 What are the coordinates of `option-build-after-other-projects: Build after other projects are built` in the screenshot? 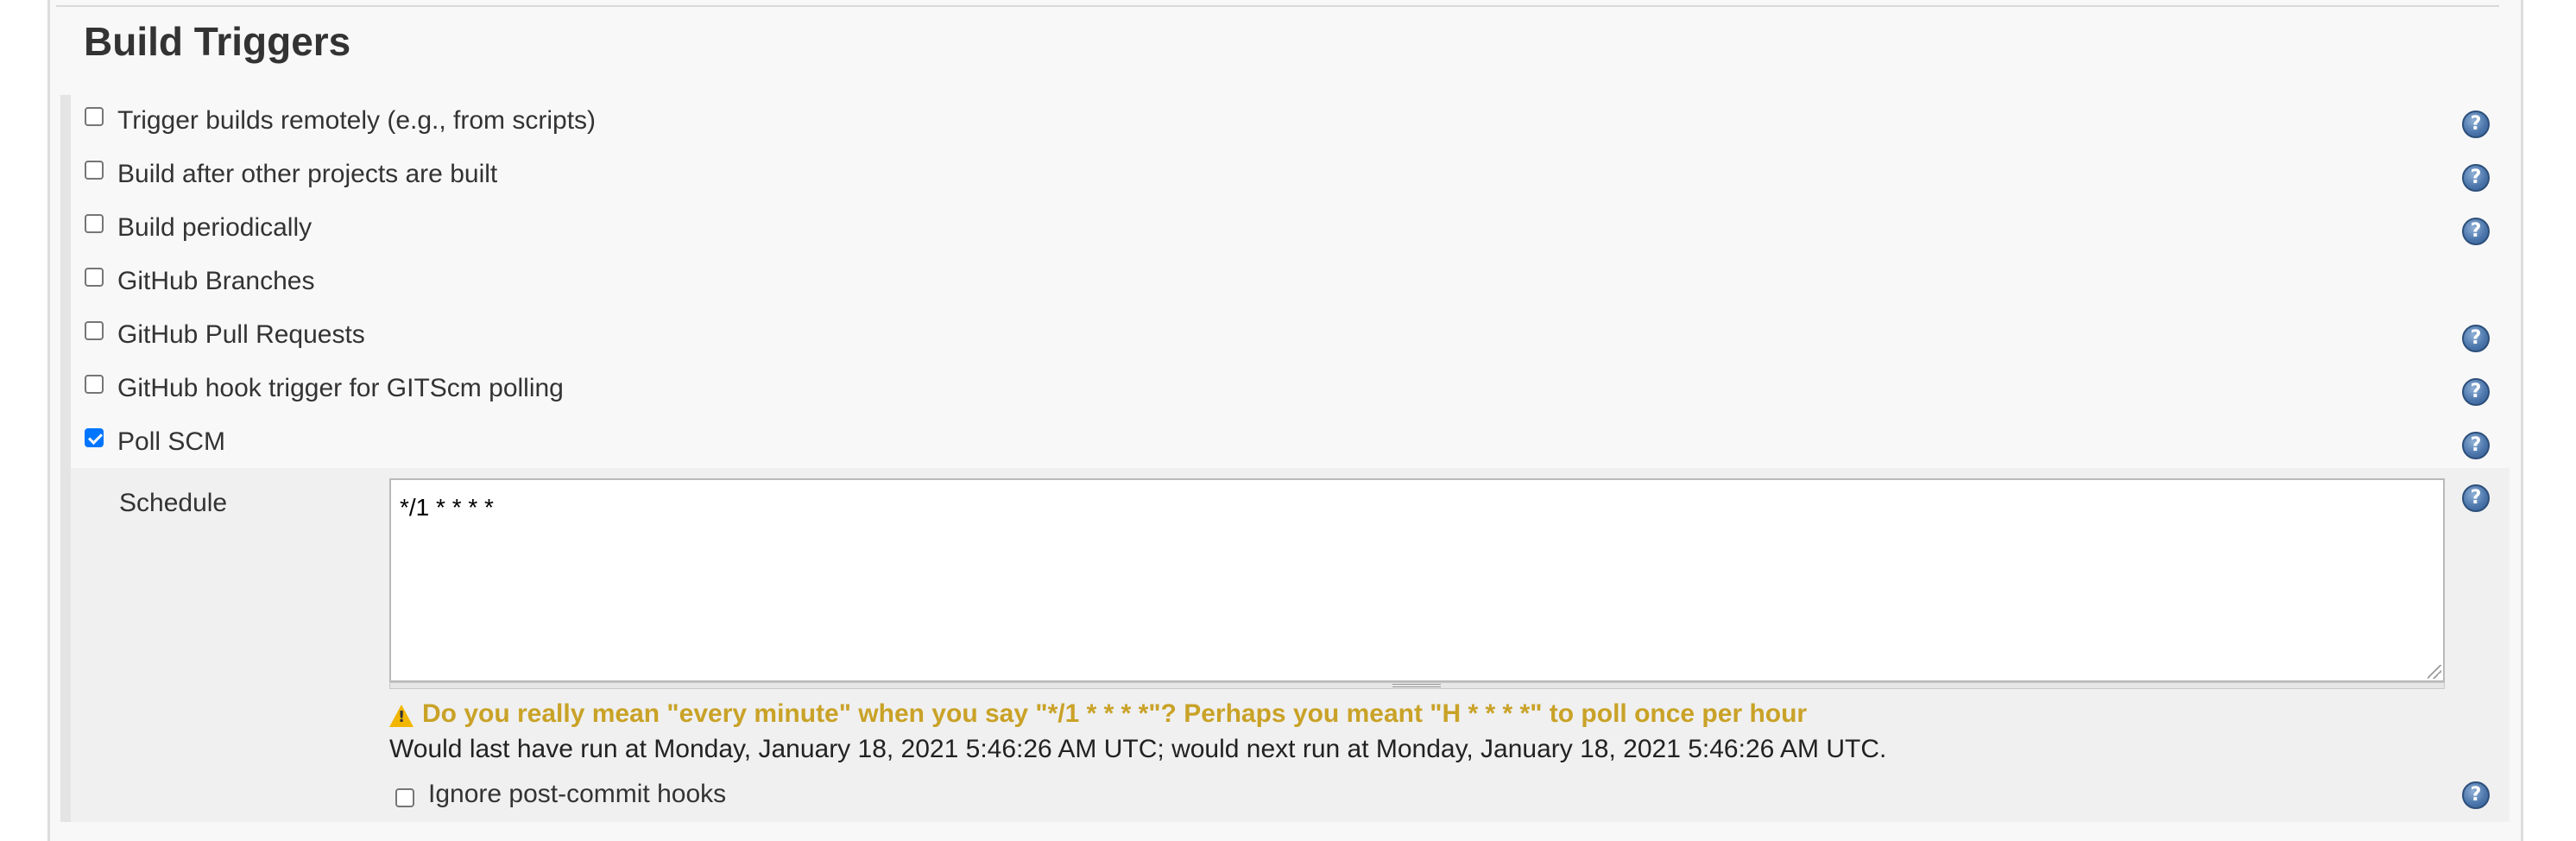 It's located at (291, 174).